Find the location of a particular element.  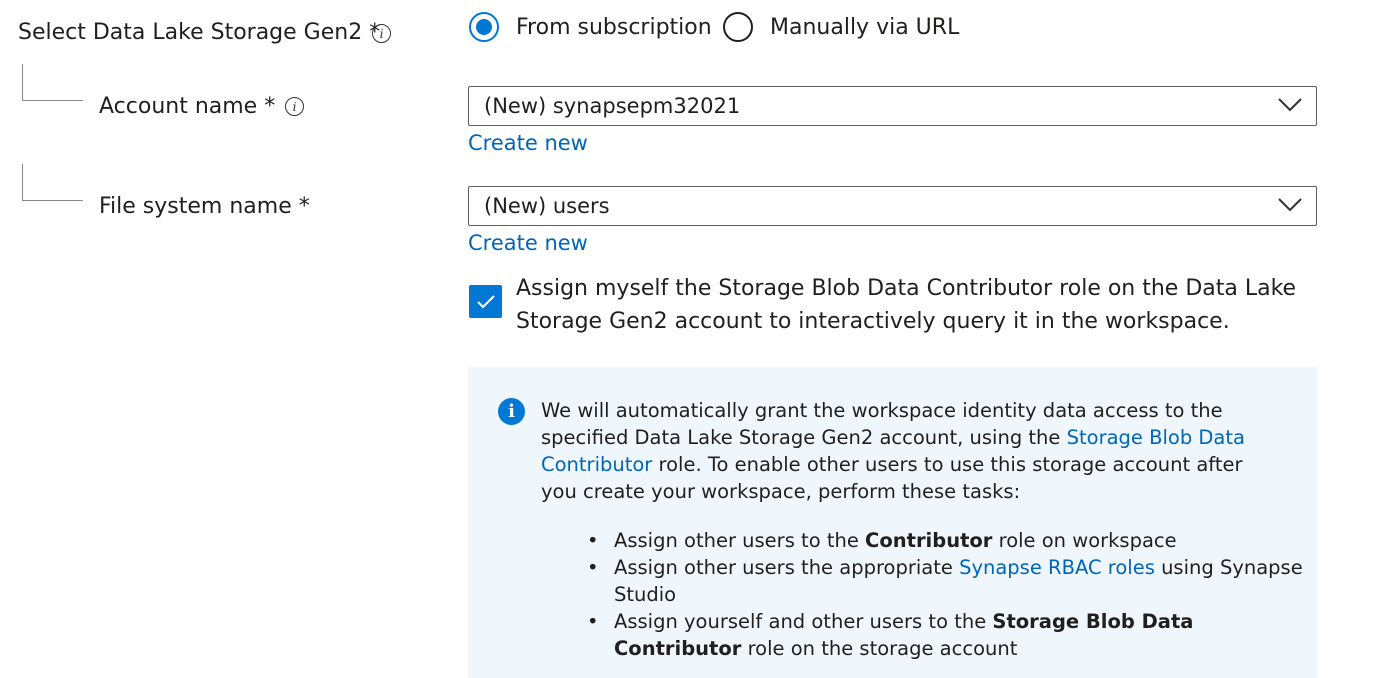

create-new-account-link: Create new is located at coordinates (528, 143).